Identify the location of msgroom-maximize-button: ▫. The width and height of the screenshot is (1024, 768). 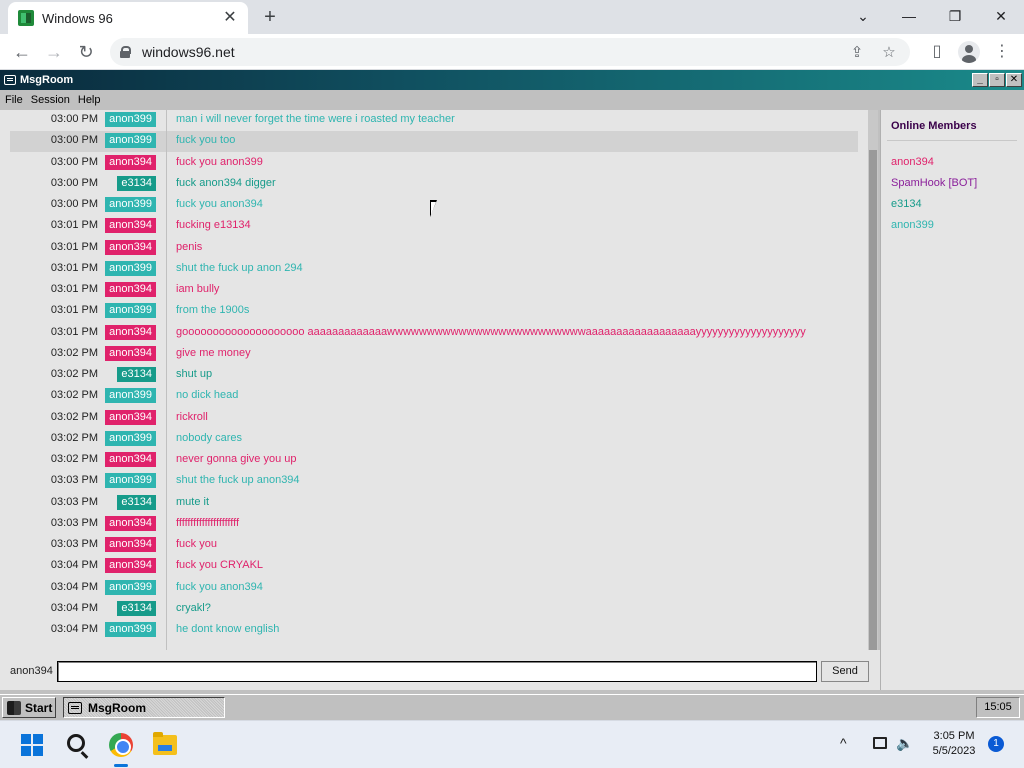
(997, 80).